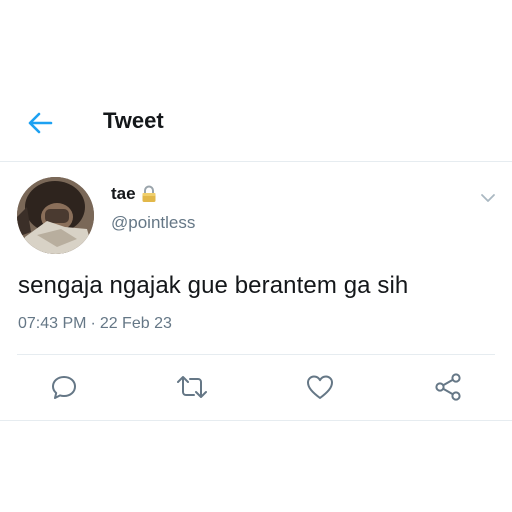 This screenshot has width=512, height=512. I want to click on reply-button, so click(64, 387).